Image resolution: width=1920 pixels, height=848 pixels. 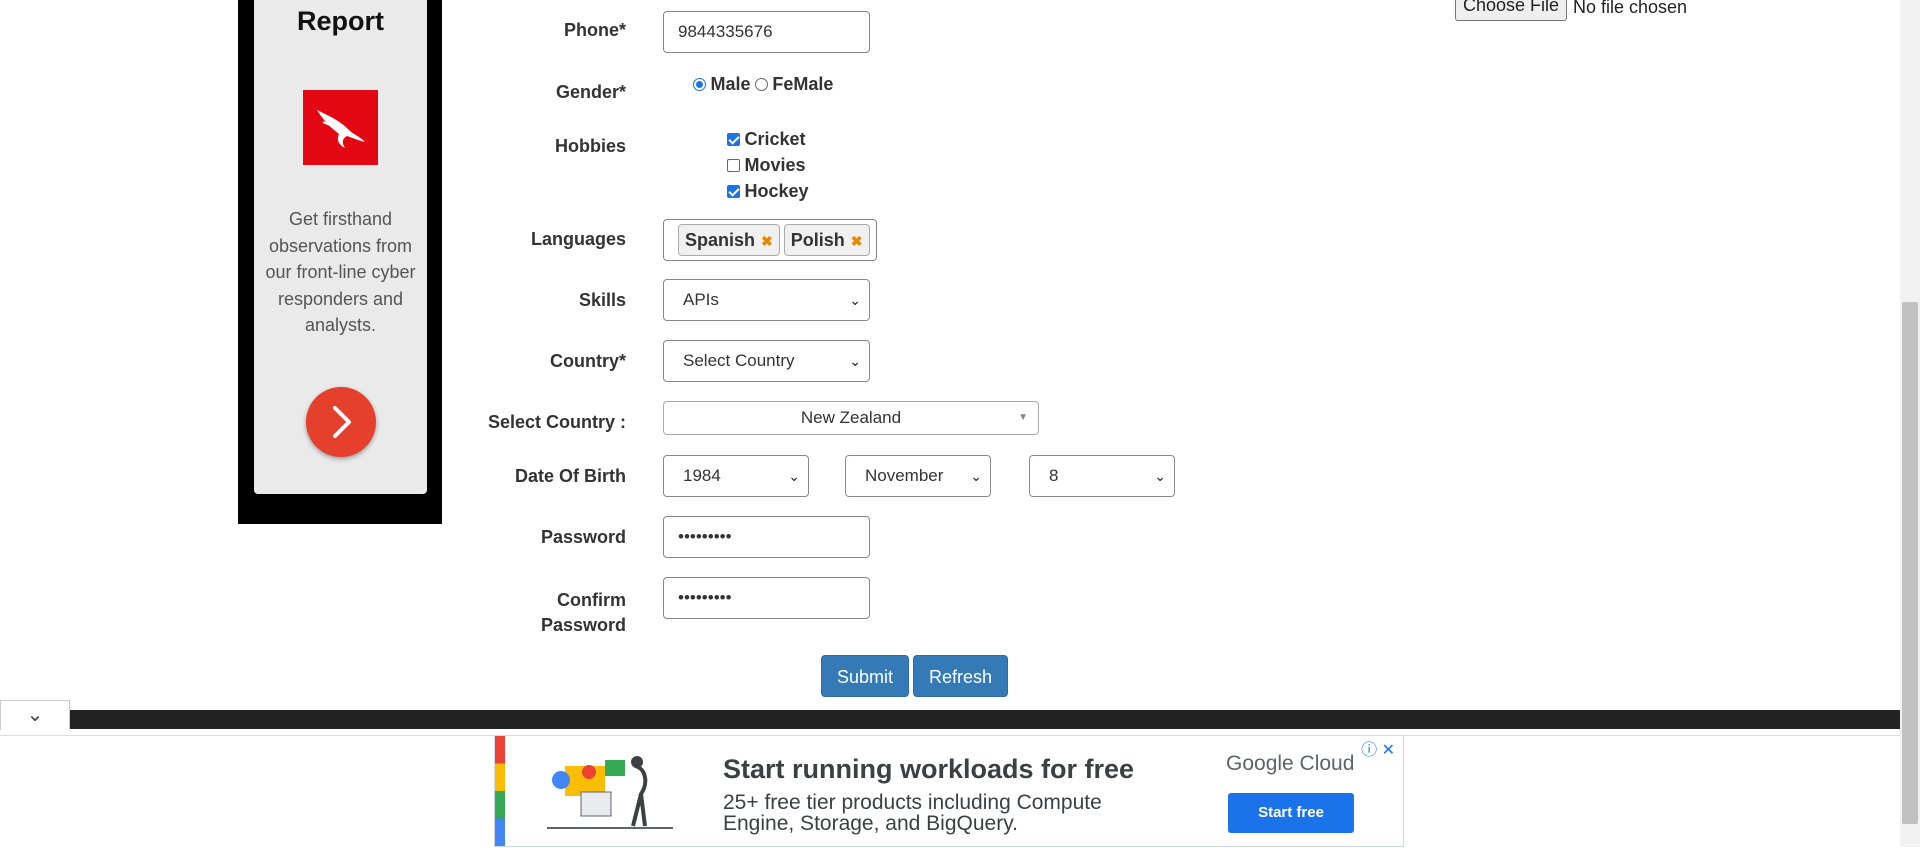 What do you see at coordinates (1511, 10) in the screenshot?
I see `choose-file-button: Choose File` at bounding box center [1511, 10].